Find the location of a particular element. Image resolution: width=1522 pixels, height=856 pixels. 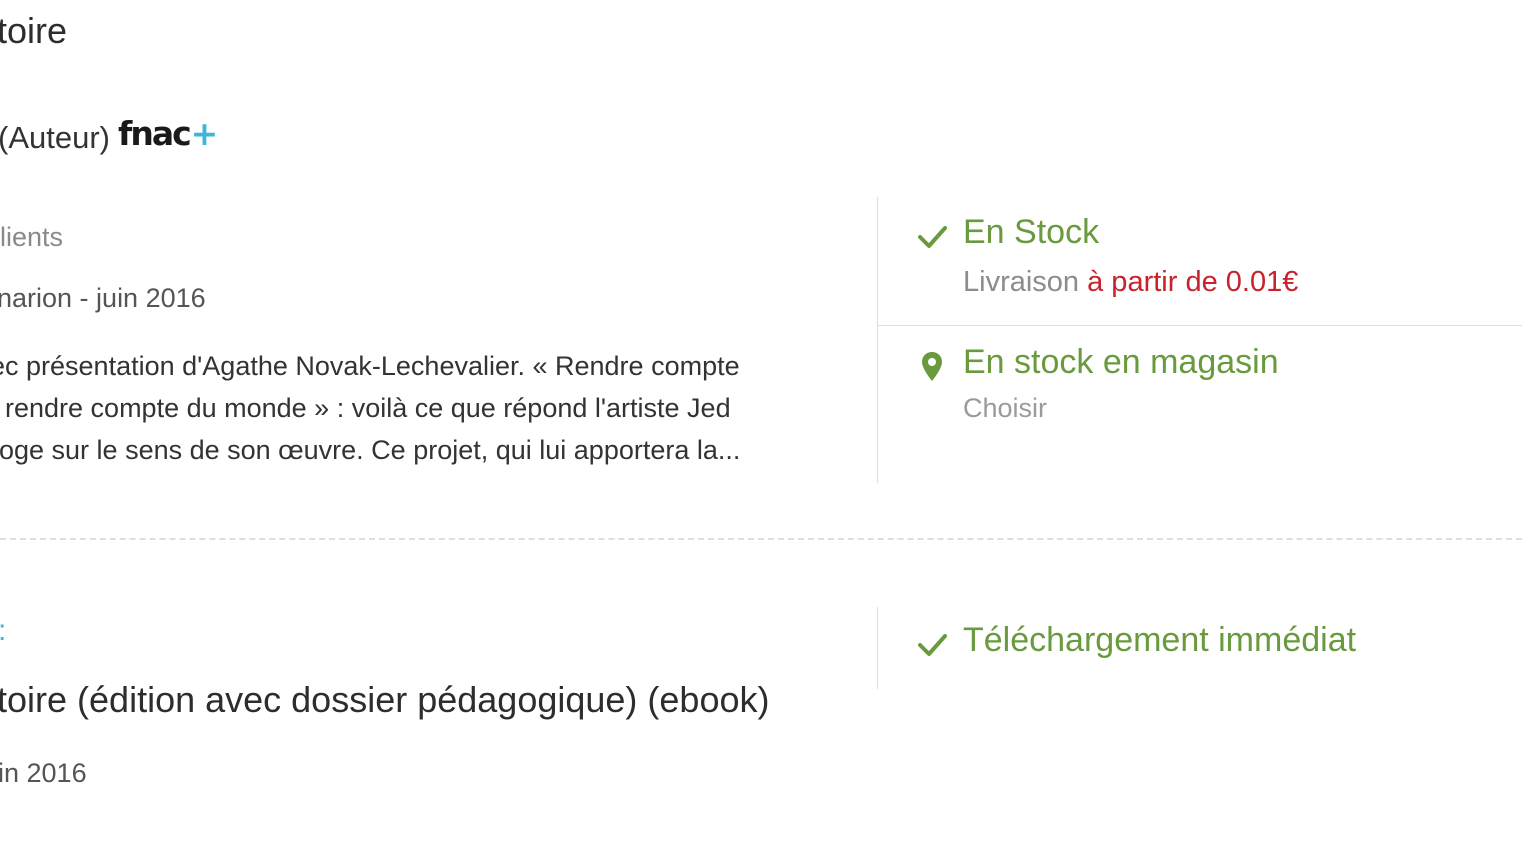

product-title: toire is located at coordinates (33, 31).